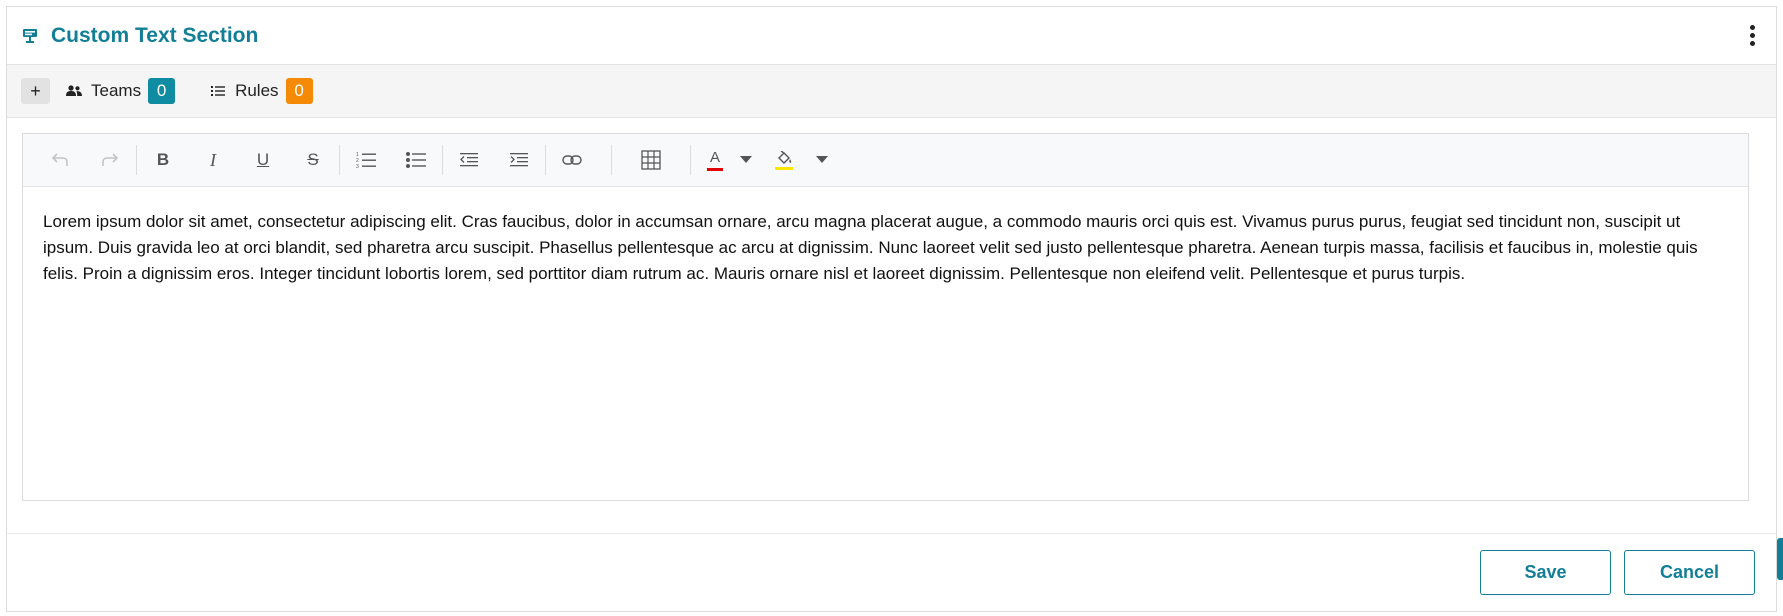  What do you see at coordinates (110, 160) in the screenshot?
I see `redo-icon` at bounding box center [110, 160].